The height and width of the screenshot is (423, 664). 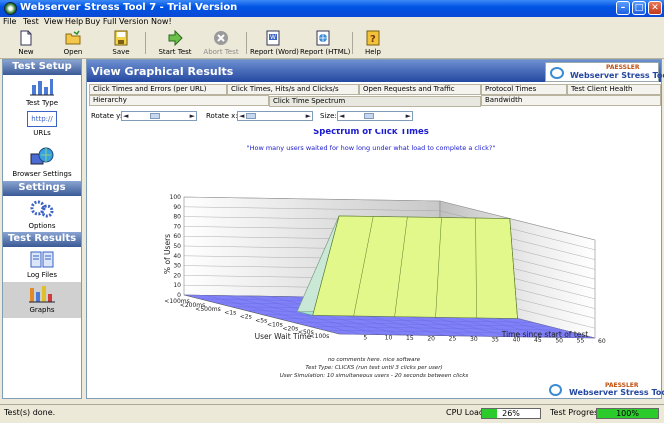 I want to click on sidebar-item-label: URLs, so click(x=42, y=133).